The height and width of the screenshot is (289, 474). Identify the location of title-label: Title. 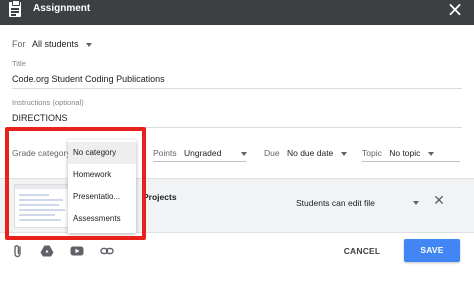
(19, 63).